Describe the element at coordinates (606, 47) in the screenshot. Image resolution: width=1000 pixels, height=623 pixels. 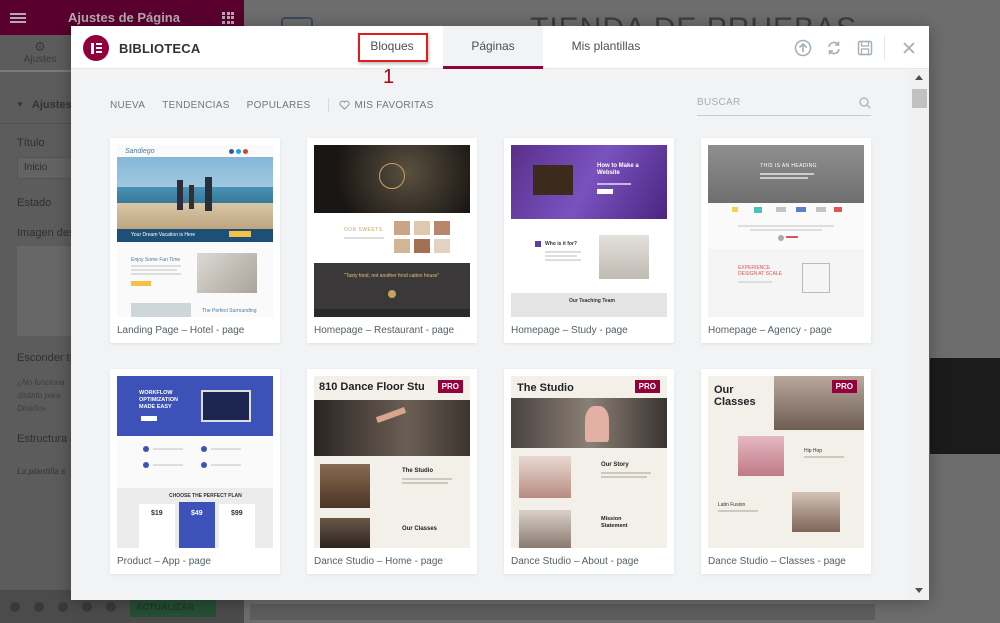
I see `tab-my-templates: Mis plantillas` at that location.